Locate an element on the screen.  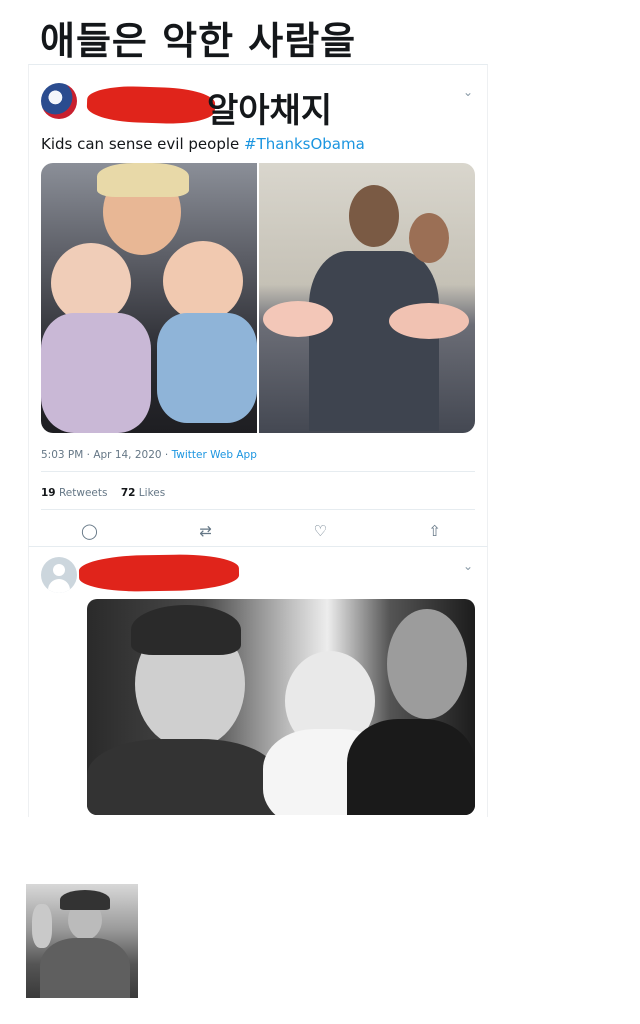
tweet-meta: 5:03 PM · Apr 14, 2020 · Twitter Web App is located at coordinates (149, 455).